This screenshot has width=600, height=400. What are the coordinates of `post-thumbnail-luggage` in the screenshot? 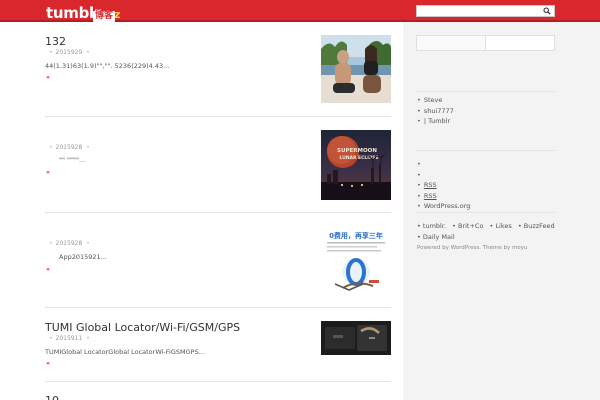 It's located at (356, 338).